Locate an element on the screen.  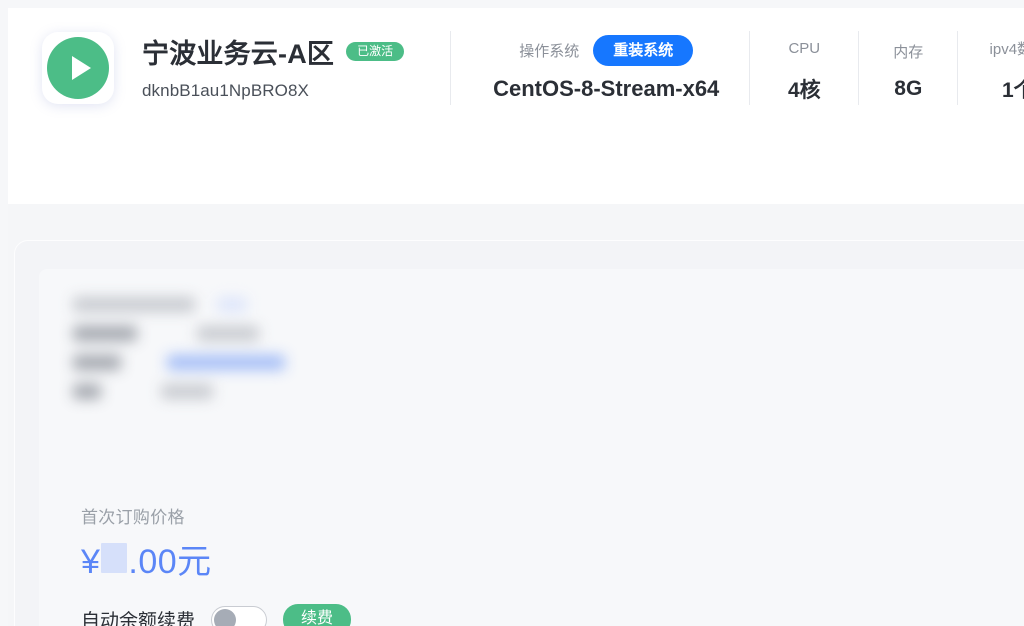
instance-avatar is located at coordinates (78, 68).